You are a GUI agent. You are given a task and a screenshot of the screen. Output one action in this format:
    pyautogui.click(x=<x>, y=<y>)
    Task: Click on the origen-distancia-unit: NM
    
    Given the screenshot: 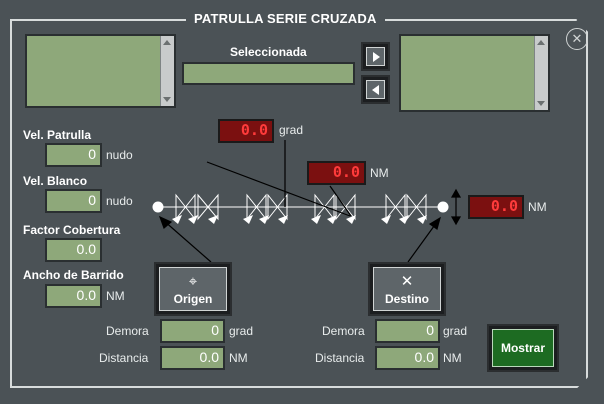 What is the action you would take?
    pyautogui.click(x=238, y=358)
    